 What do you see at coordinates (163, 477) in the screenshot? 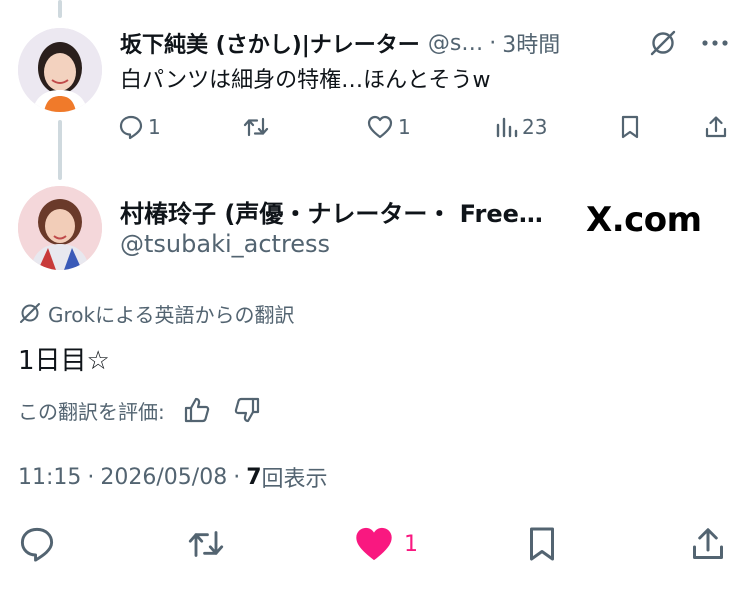
I see `post-date: 2026/05/08` at bounding box center [163, 477].